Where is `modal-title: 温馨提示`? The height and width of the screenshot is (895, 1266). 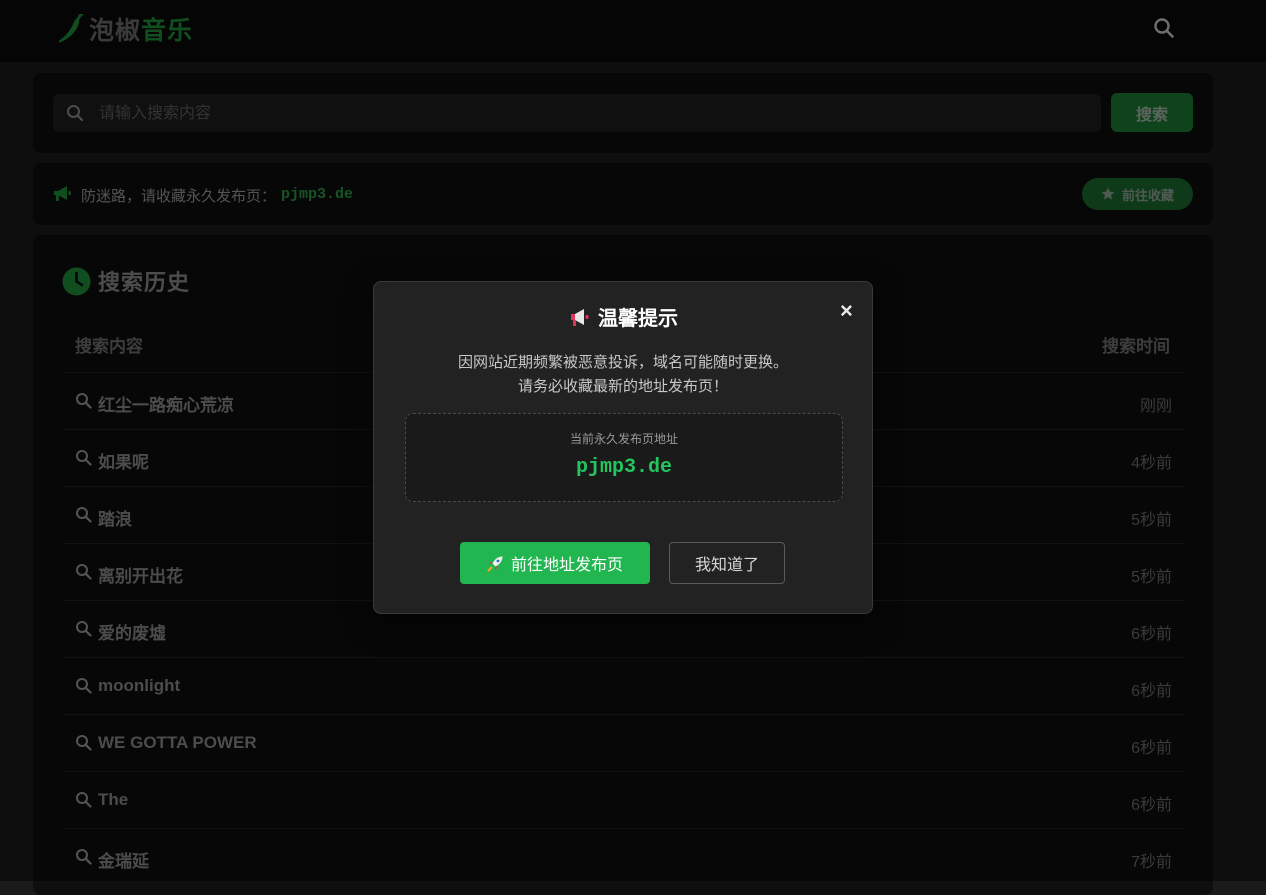
modal-title: 温馨提示 is located at coordinates (623, 316).